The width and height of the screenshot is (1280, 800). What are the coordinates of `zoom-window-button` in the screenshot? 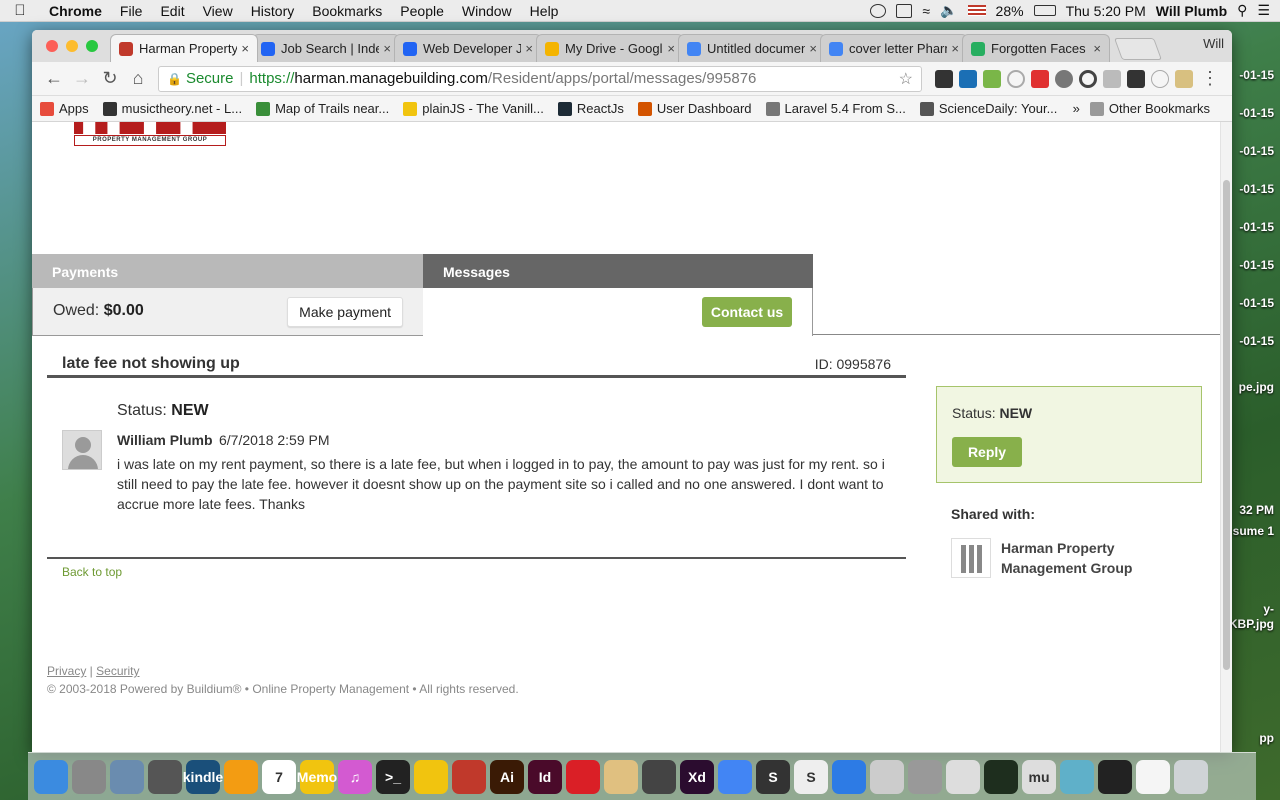 It's located at (92, 46).